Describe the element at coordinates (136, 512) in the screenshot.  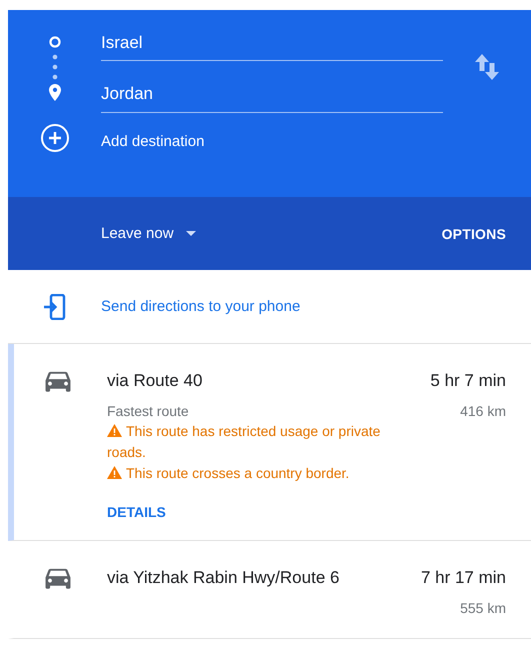
I see `details-link: DETAILS` at that location.